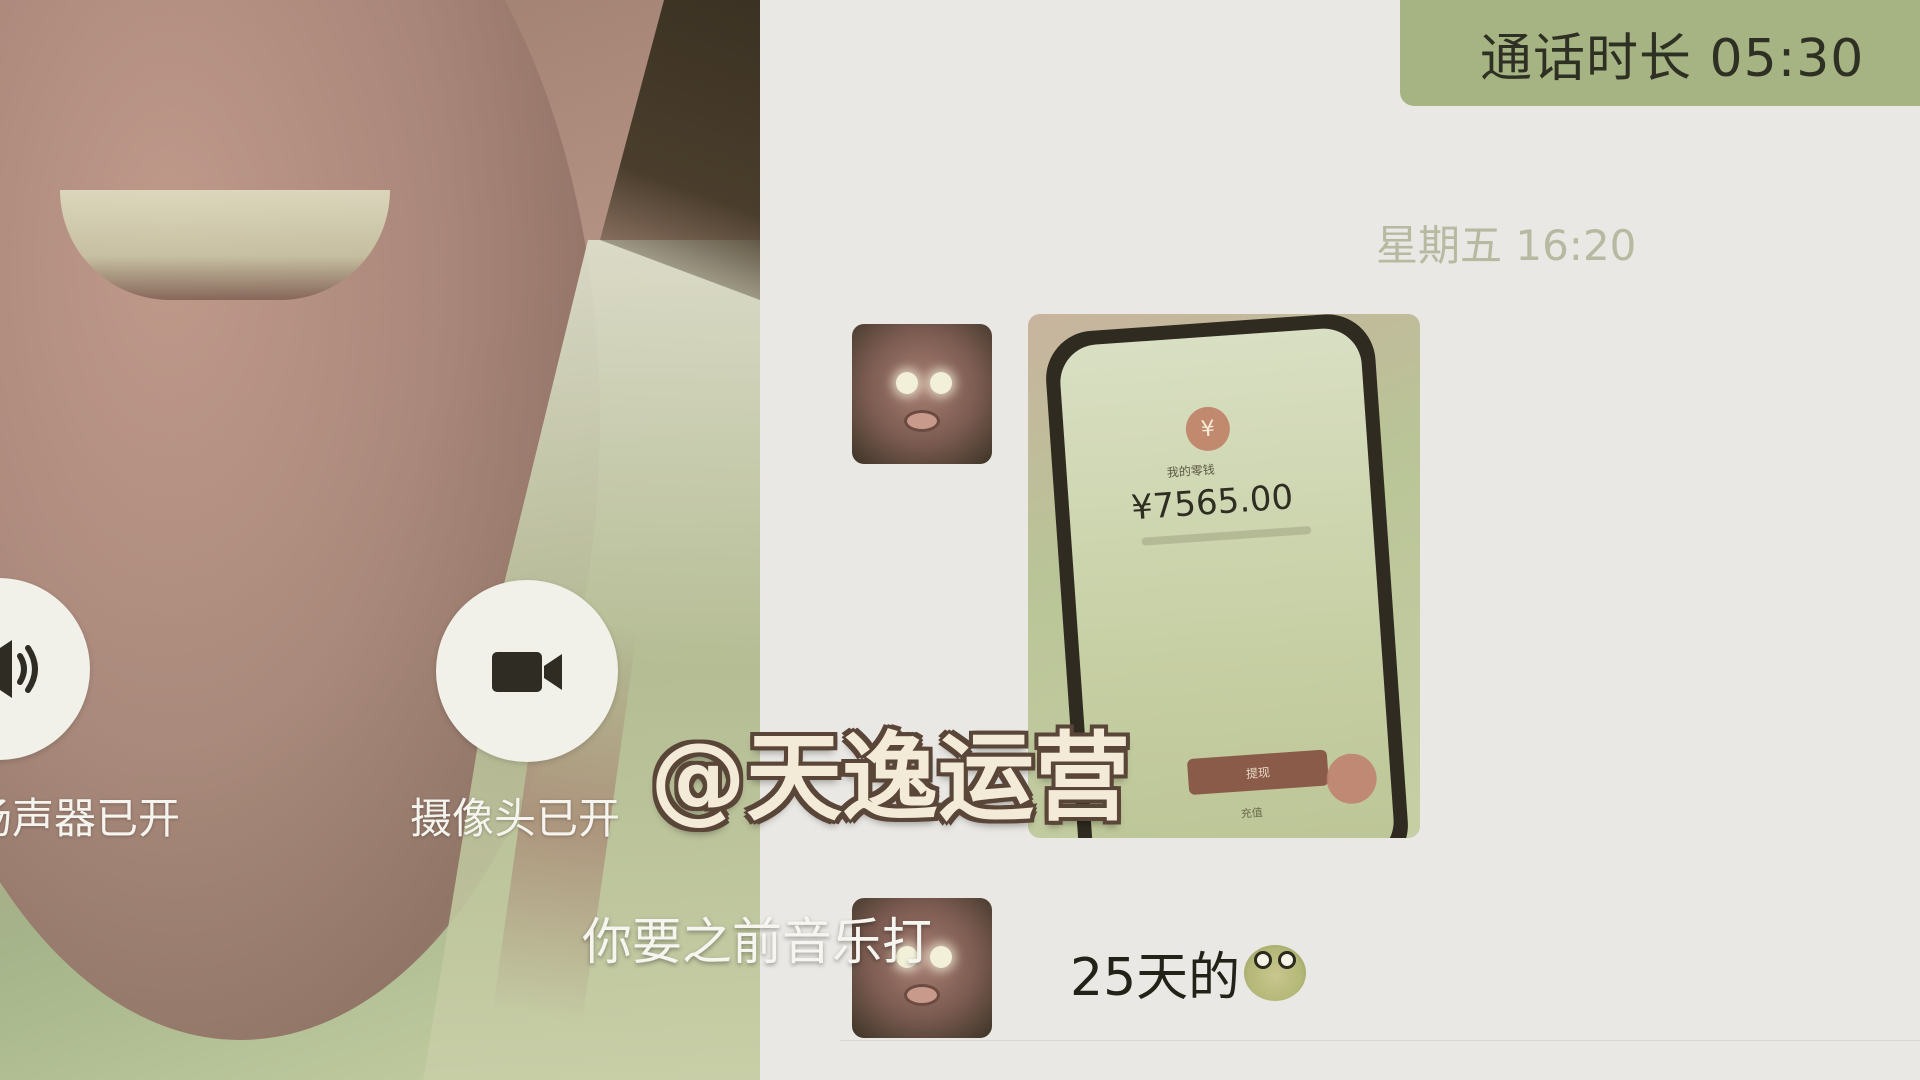  What do you see at coordinates (1208, 429) in the screenshot?
I see `coin-icon: ¥` at bounding box center [1208, 429].